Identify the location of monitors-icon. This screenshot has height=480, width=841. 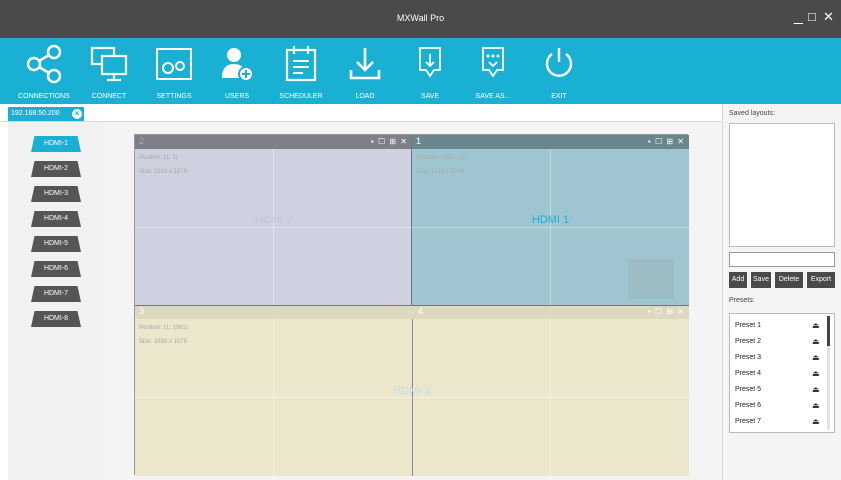
(109, 64).